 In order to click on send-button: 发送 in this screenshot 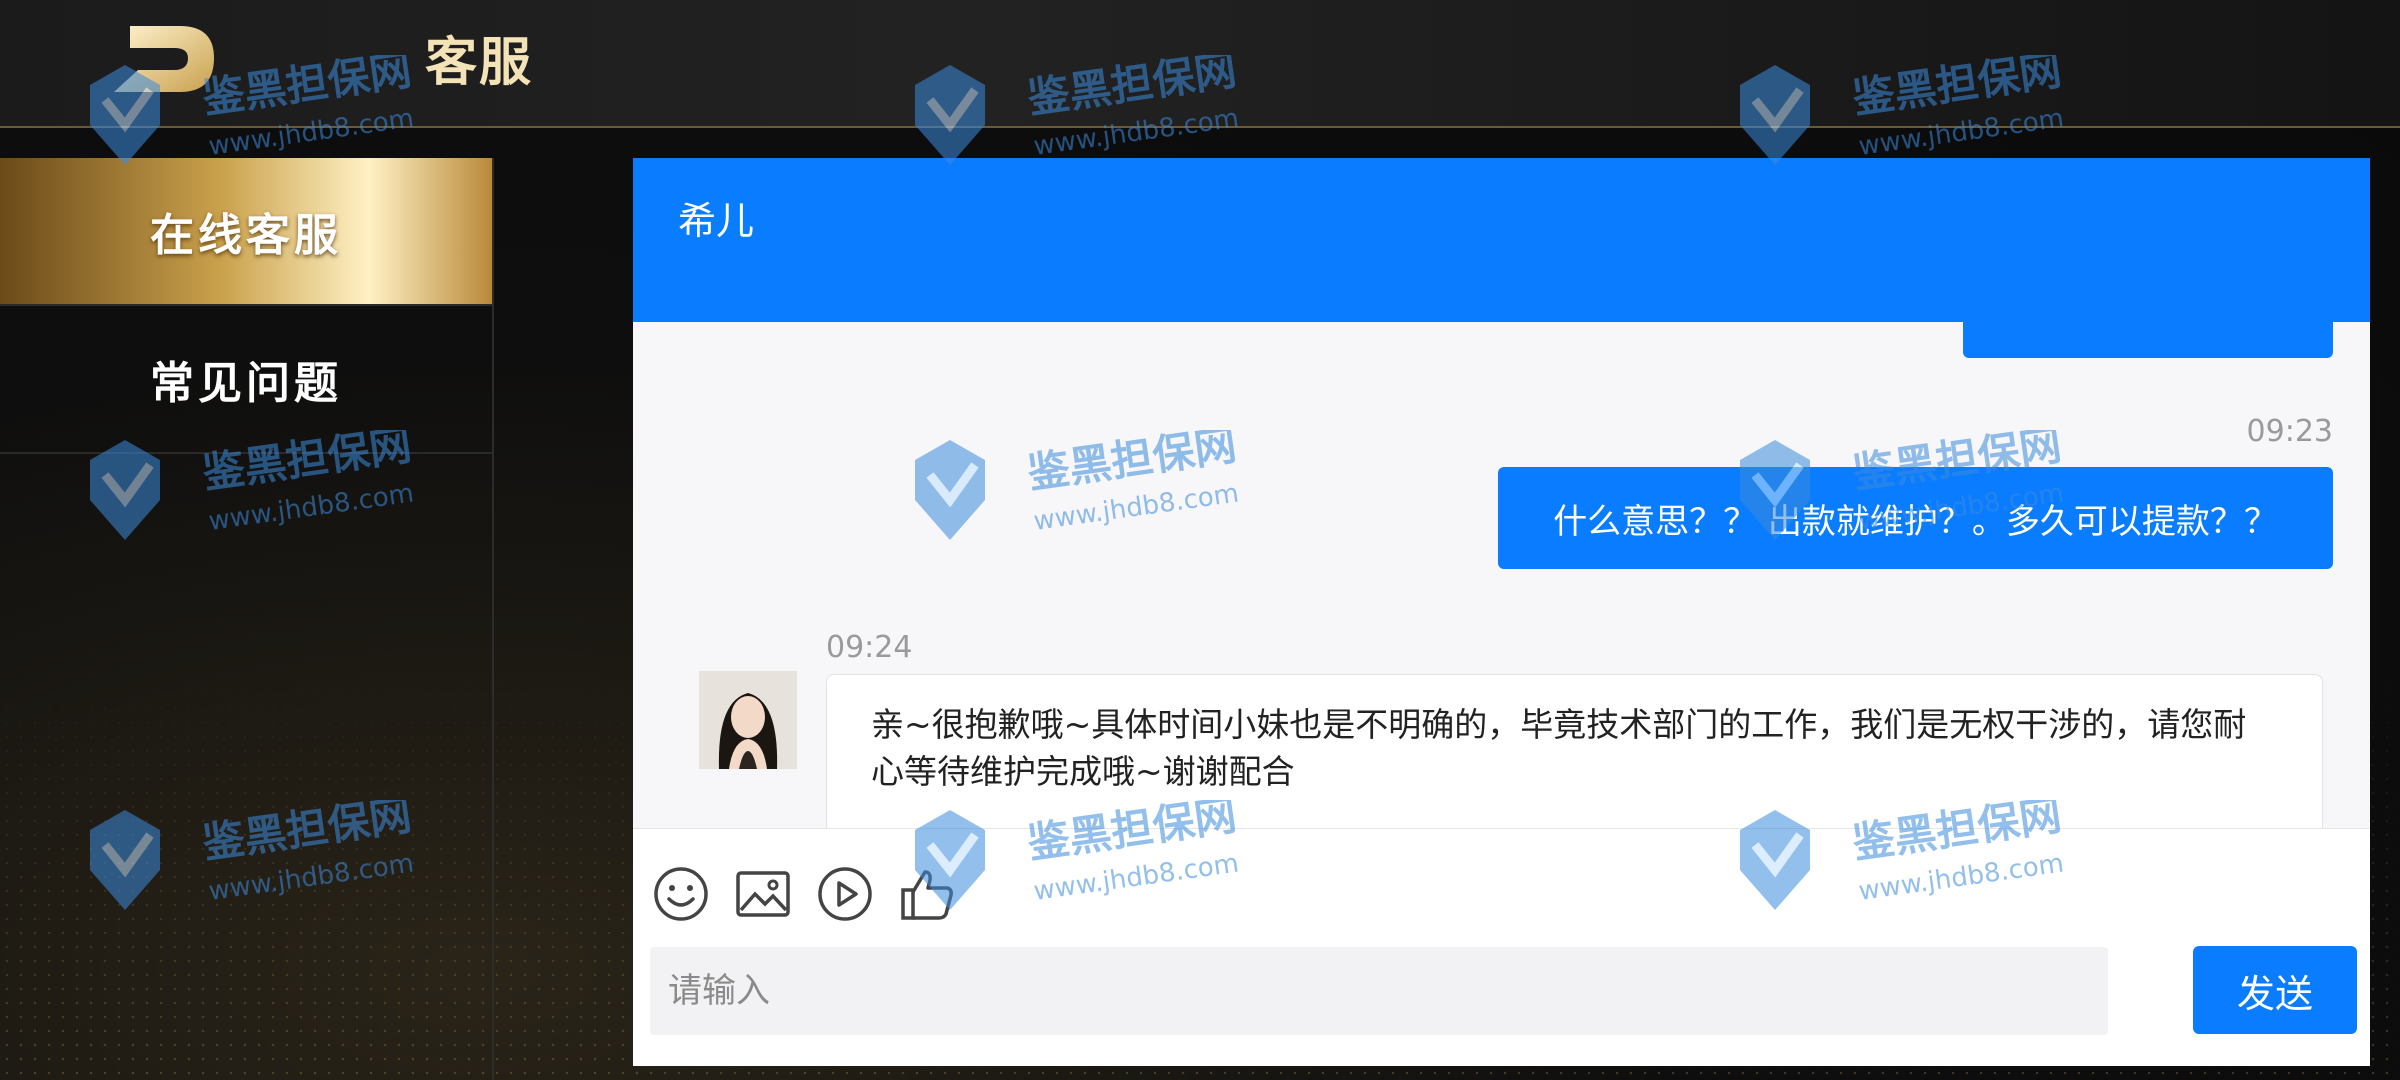, I will do `click(2275, 990)`.